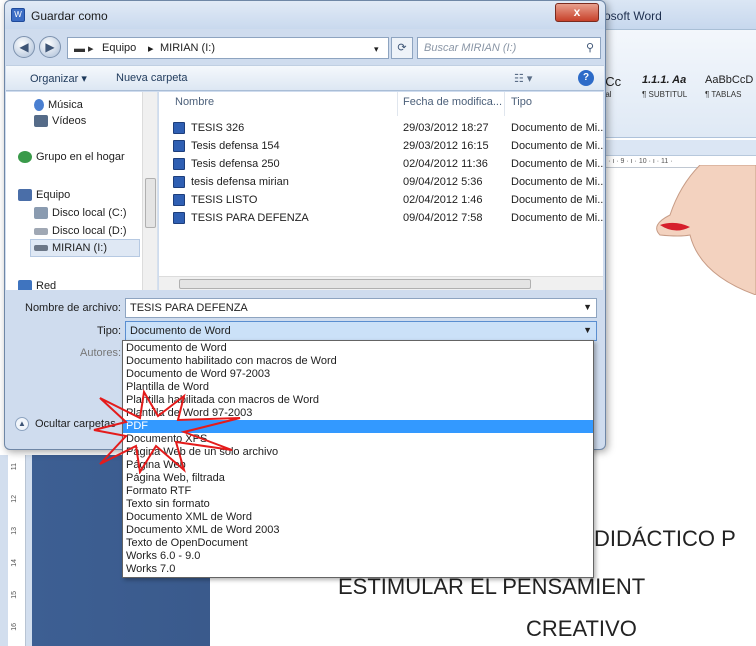 The height and width of the screenshot is (646, 756). Describe the element at coordinates (723, 94) in the screenshot. I see `style-tablas-caption: ¶ TABLAS` at that location.